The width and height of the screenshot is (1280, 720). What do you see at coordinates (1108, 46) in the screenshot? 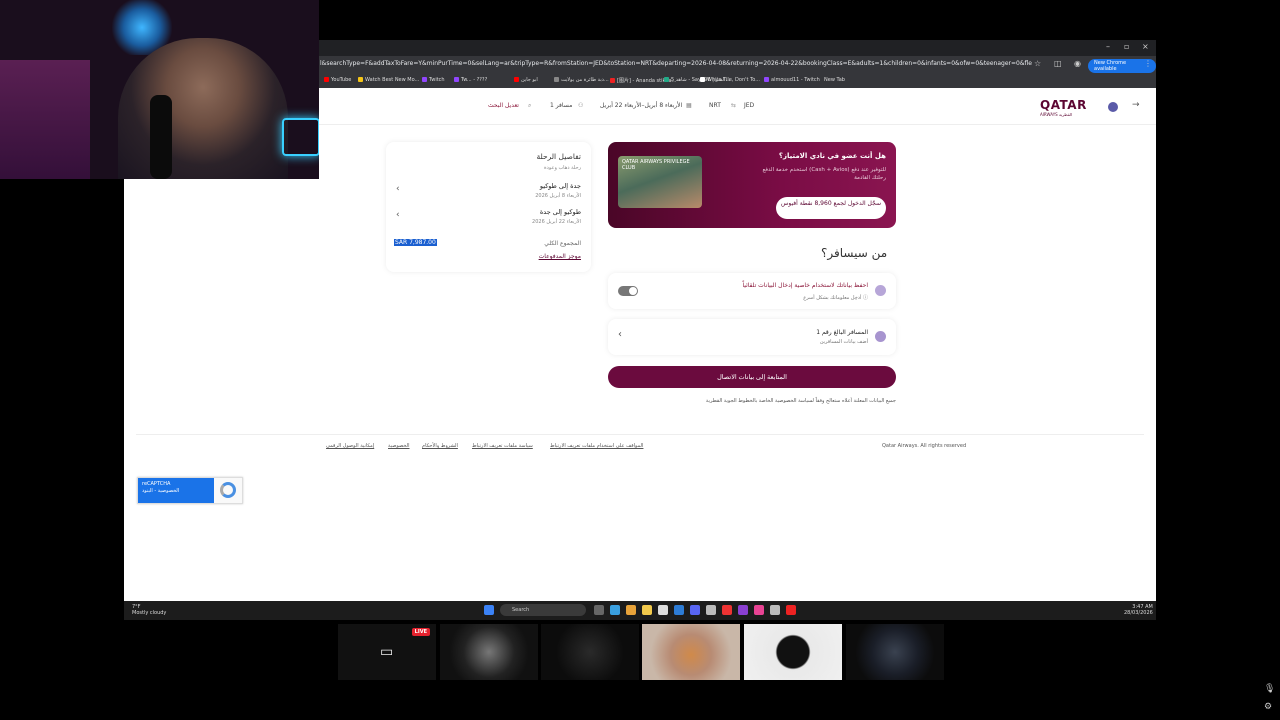
I see `minimize-icon: –` at bounding box center [1108, 46].